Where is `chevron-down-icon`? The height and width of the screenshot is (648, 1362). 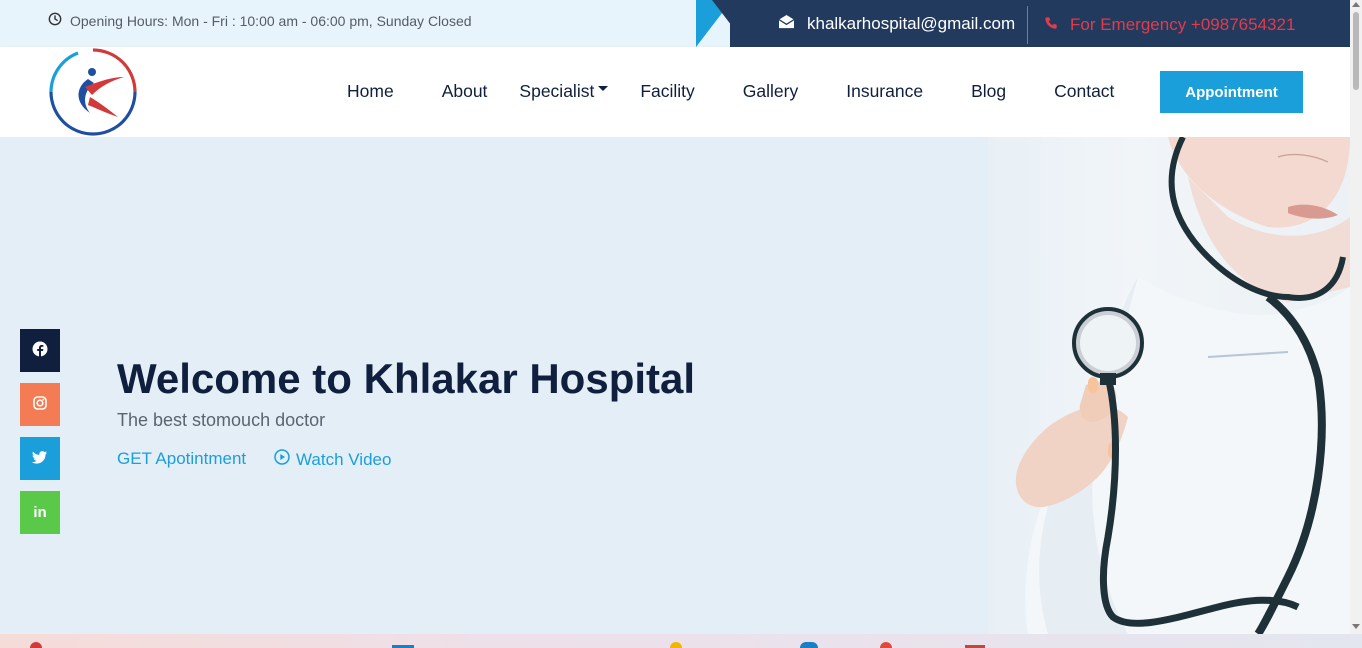 chevron-down-icon is located at coordinates (603, 88).